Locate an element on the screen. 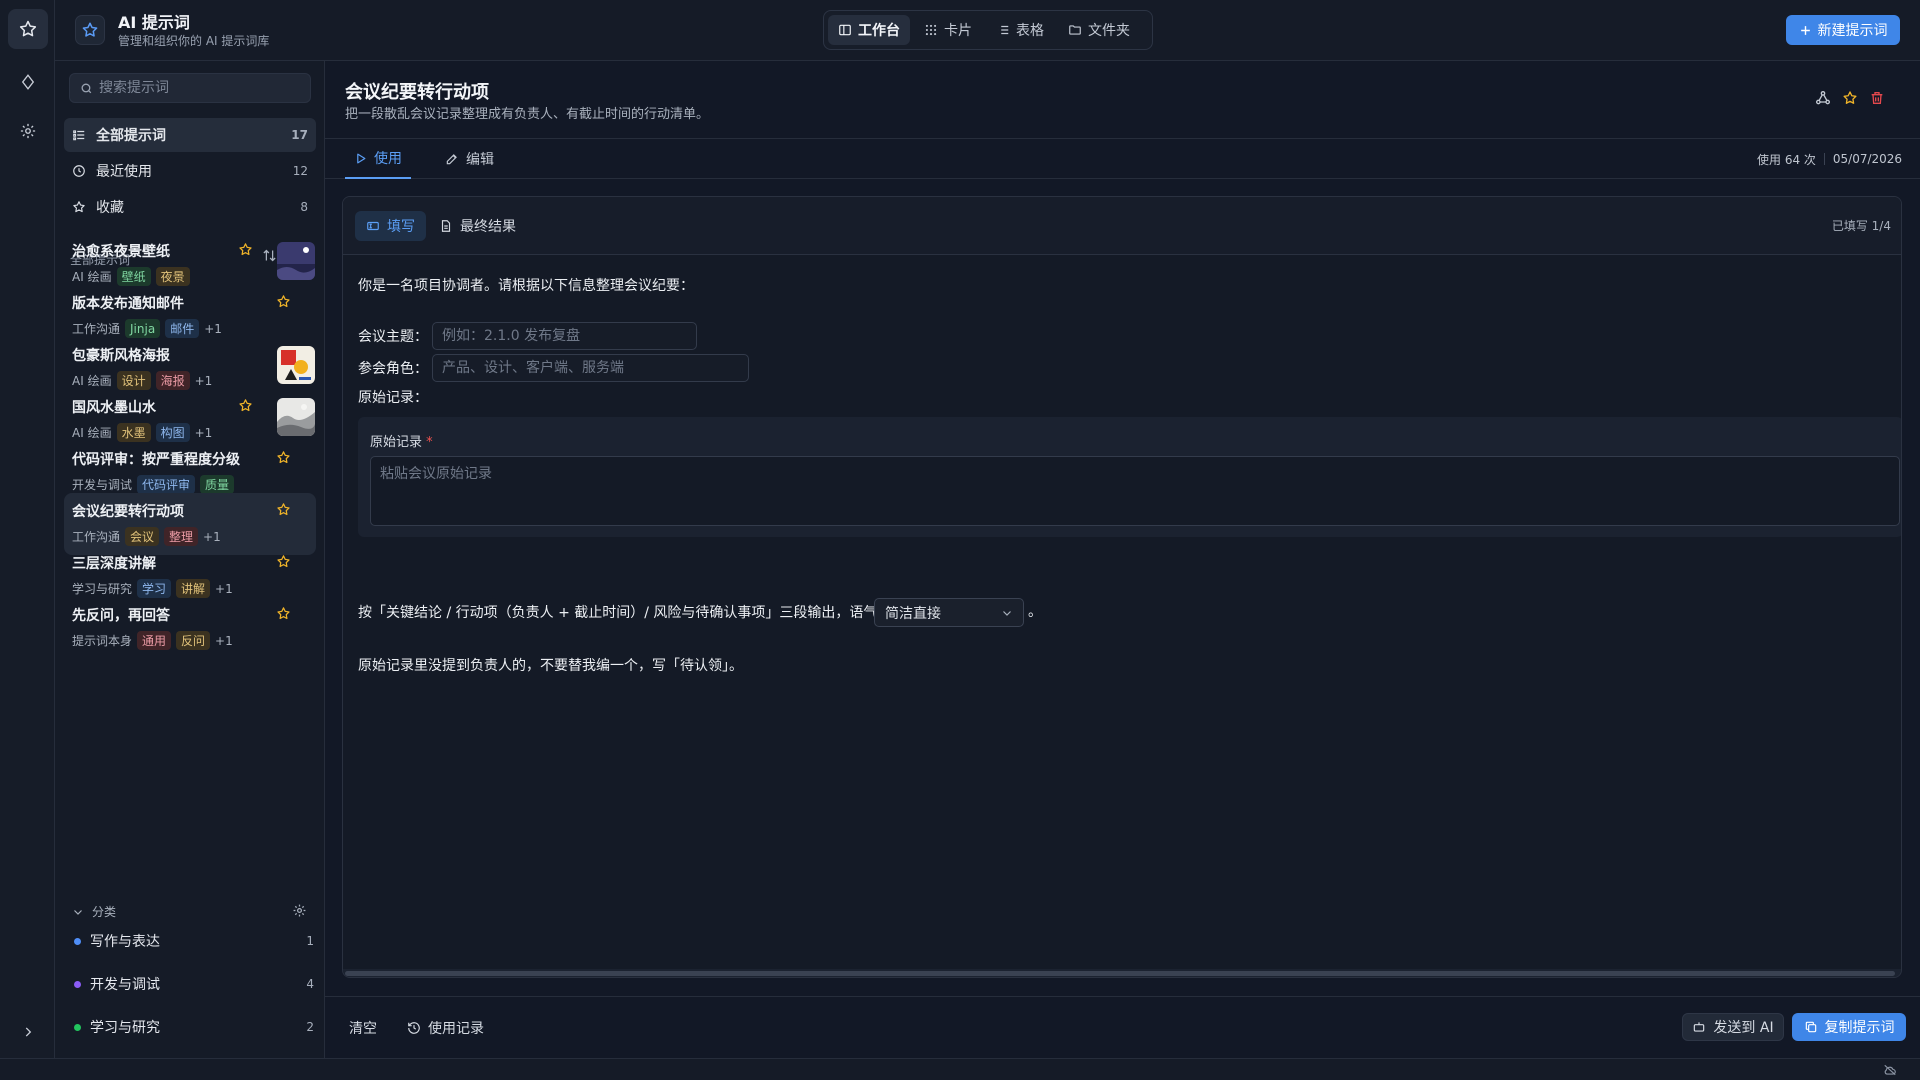  action-footer: 清空 使用记录 发送到 AI 复制提示词 is located at coordinates (1122, 1027).